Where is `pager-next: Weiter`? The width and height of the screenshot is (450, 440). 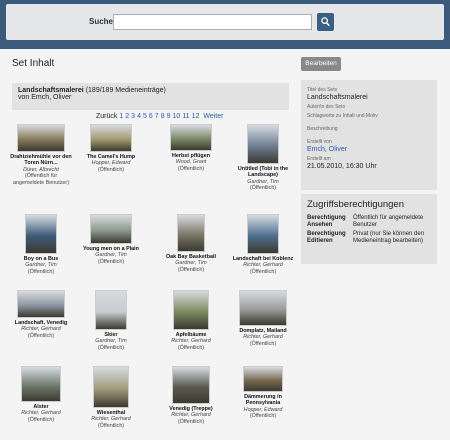
pager-next: Weiter is located at coordinates (213, 116).